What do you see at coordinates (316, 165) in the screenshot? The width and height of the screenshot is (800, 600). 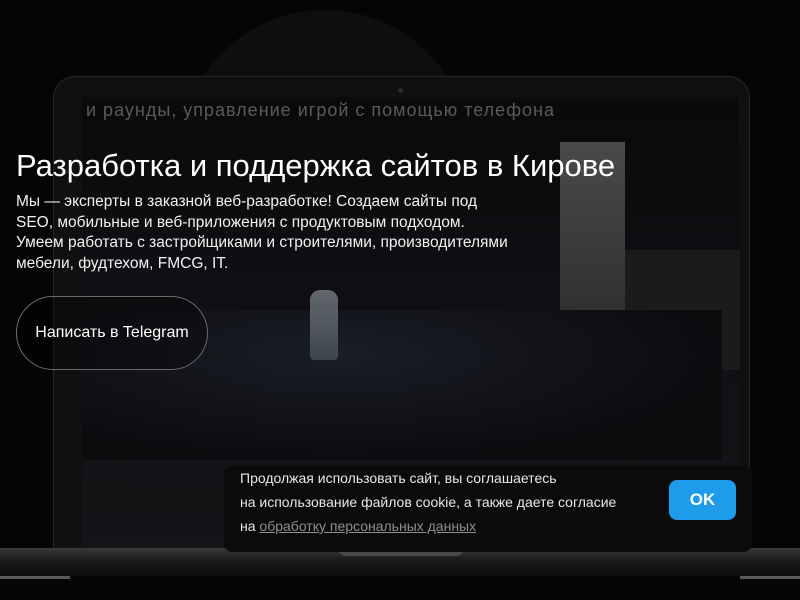 I see `page-title: Разработка и поддержка сайтов в Кирове` at bounding box center [316, 165].